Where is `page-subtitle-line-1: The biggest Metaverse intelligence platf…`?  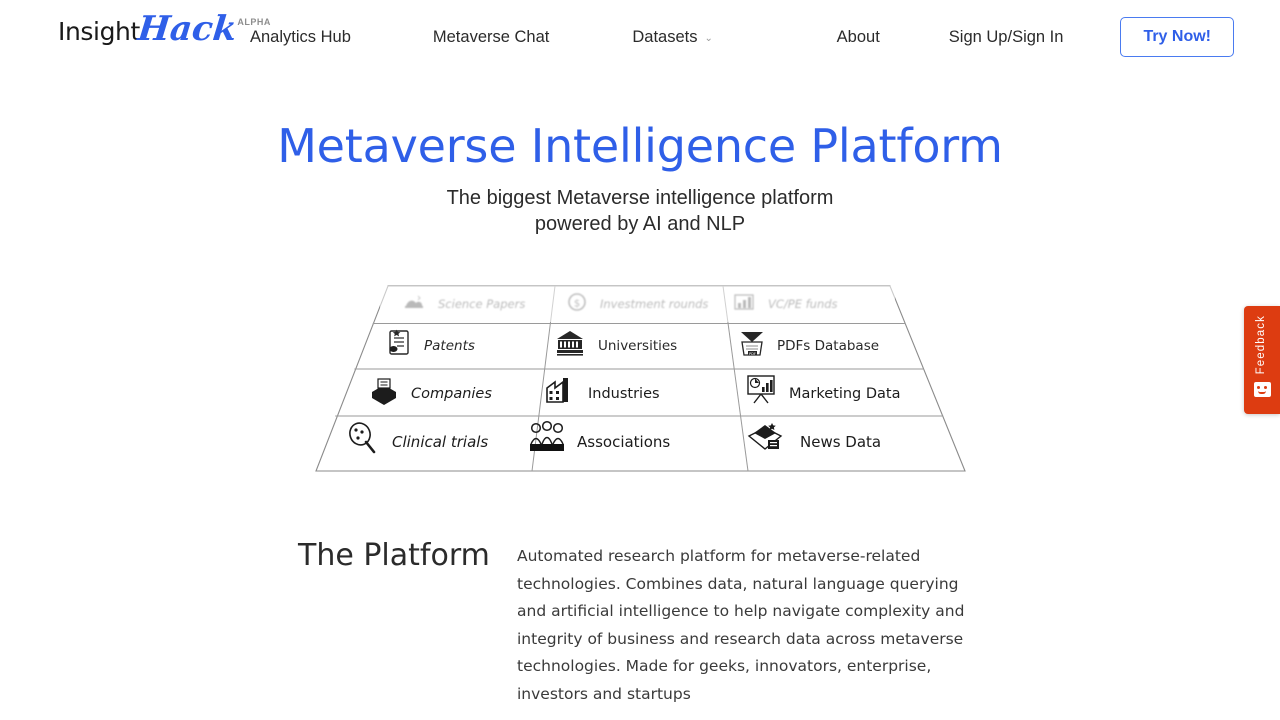 page-subtitle-line-1: The biggest Metaverse intelligence platf… is located at coordinates (640, 198).